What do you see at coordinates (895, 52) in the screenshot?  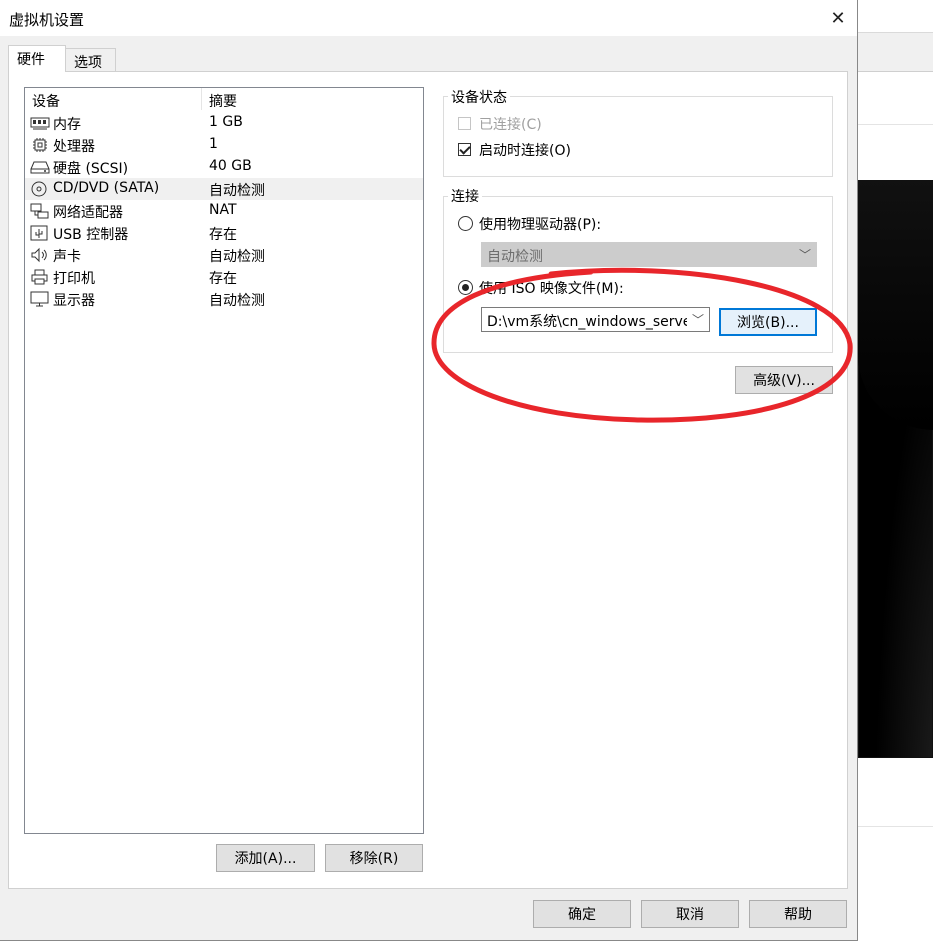 I see `background-app-toolbar` at bounding box center [895, 52].